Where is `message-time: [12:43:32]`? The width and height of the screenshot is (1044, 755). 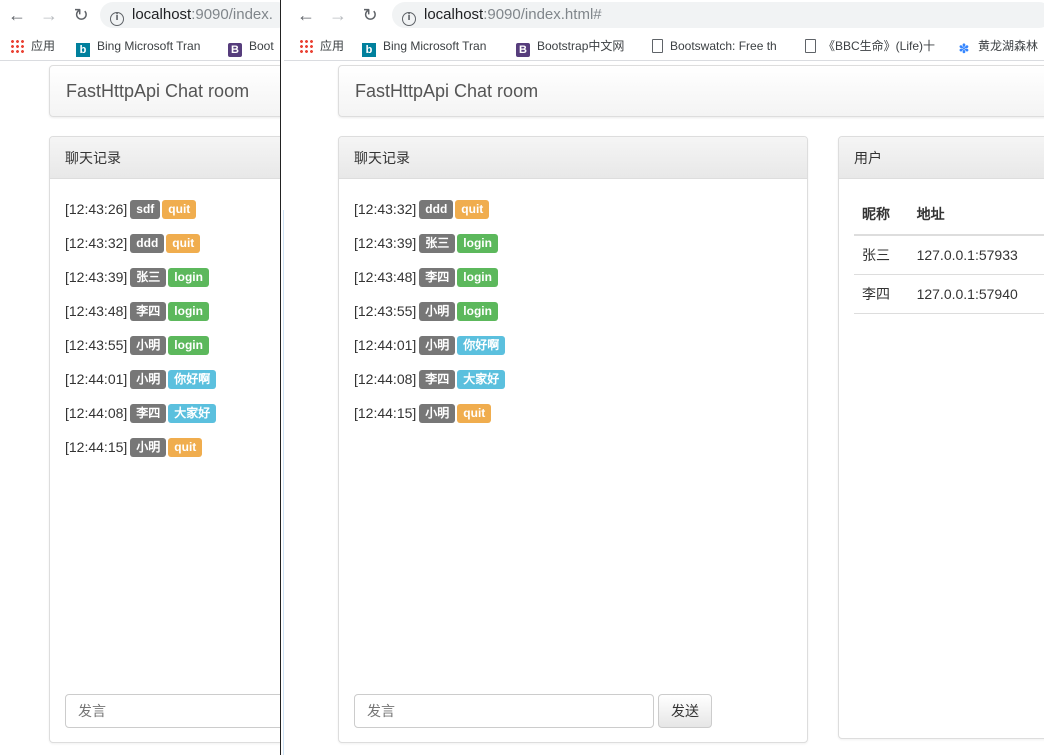 message-time: [12:43:32] is located at coordinates (96, 243).